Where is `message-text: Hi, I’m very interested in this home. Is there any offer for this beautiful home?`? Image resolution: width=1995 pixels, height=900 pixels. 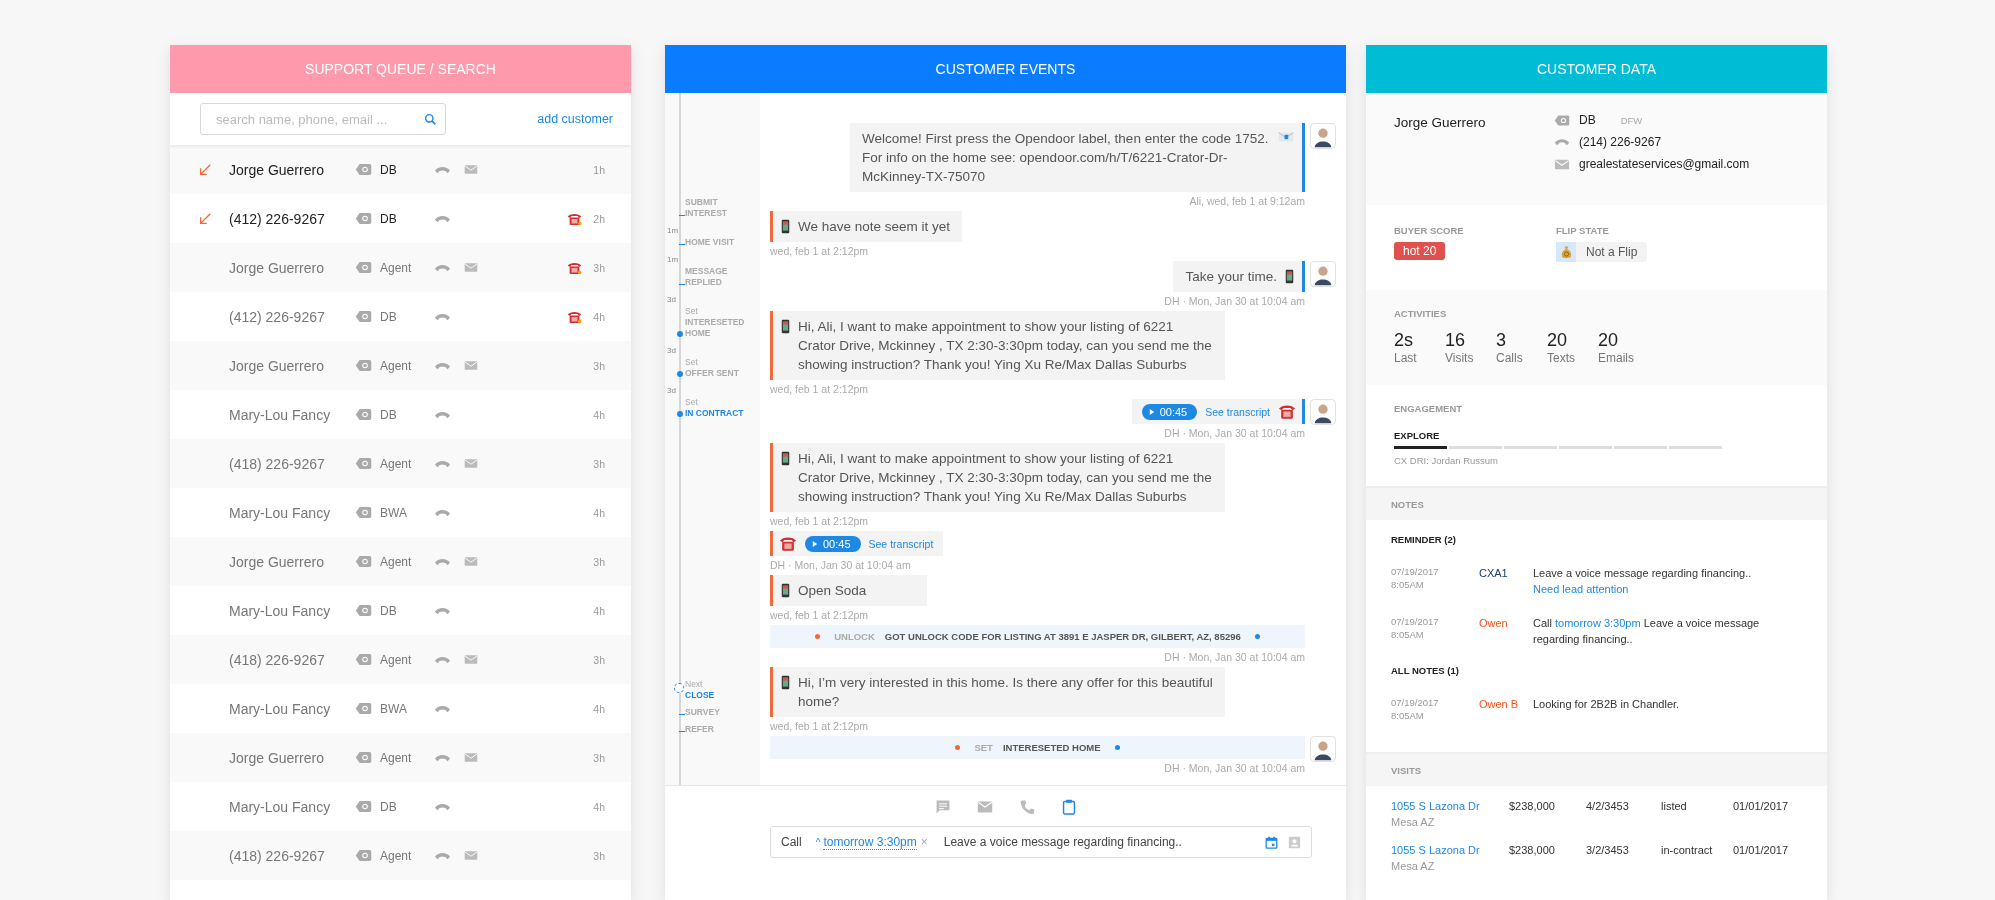
message-text: Hi, I’m very interested in this home. Is there any offer for this beautiful home? is located at coordinates (1005, 692).